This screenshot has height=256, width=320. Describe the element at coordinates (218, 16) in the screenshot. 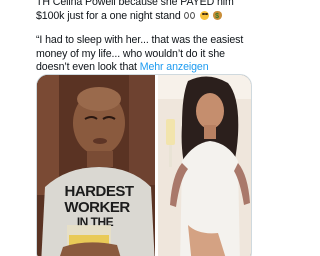

I see `money-bag-icon` at that location.